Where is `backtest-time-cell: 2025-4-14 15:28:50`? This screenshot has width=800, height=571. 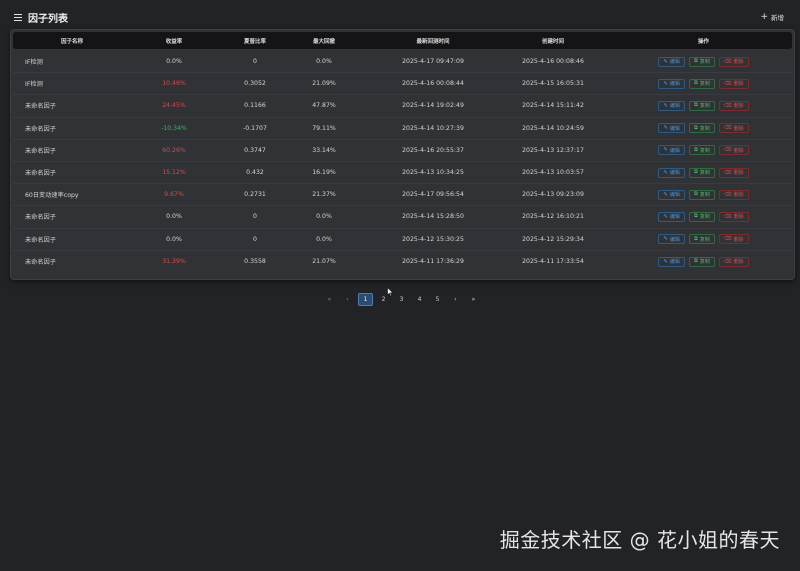
backtest-time-cell: 2025-4-14 15:28:50 is located at coordinates (433, 217).